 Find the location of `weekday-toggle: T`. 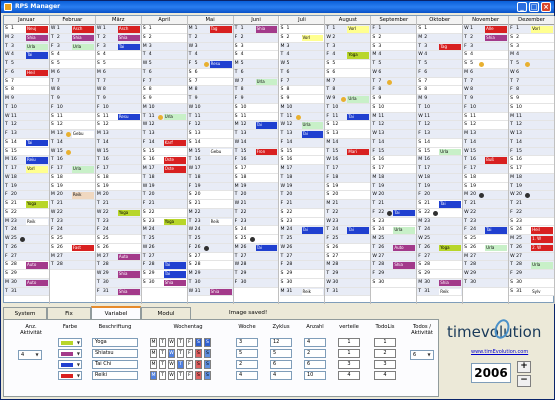

weekday-toggle: T is located at coordinates (162, 364).